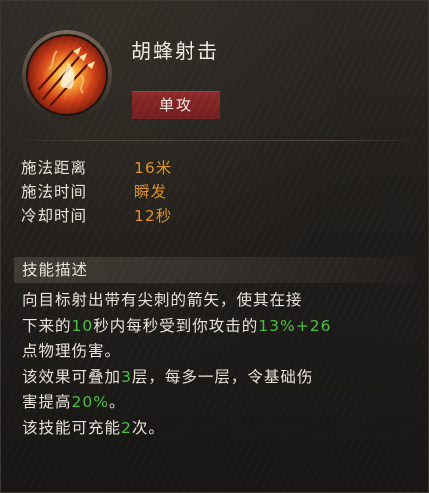  Describe the element at coordinates (151, 192) in the screenshot. I see `stat-value: 瞬发` at that location.